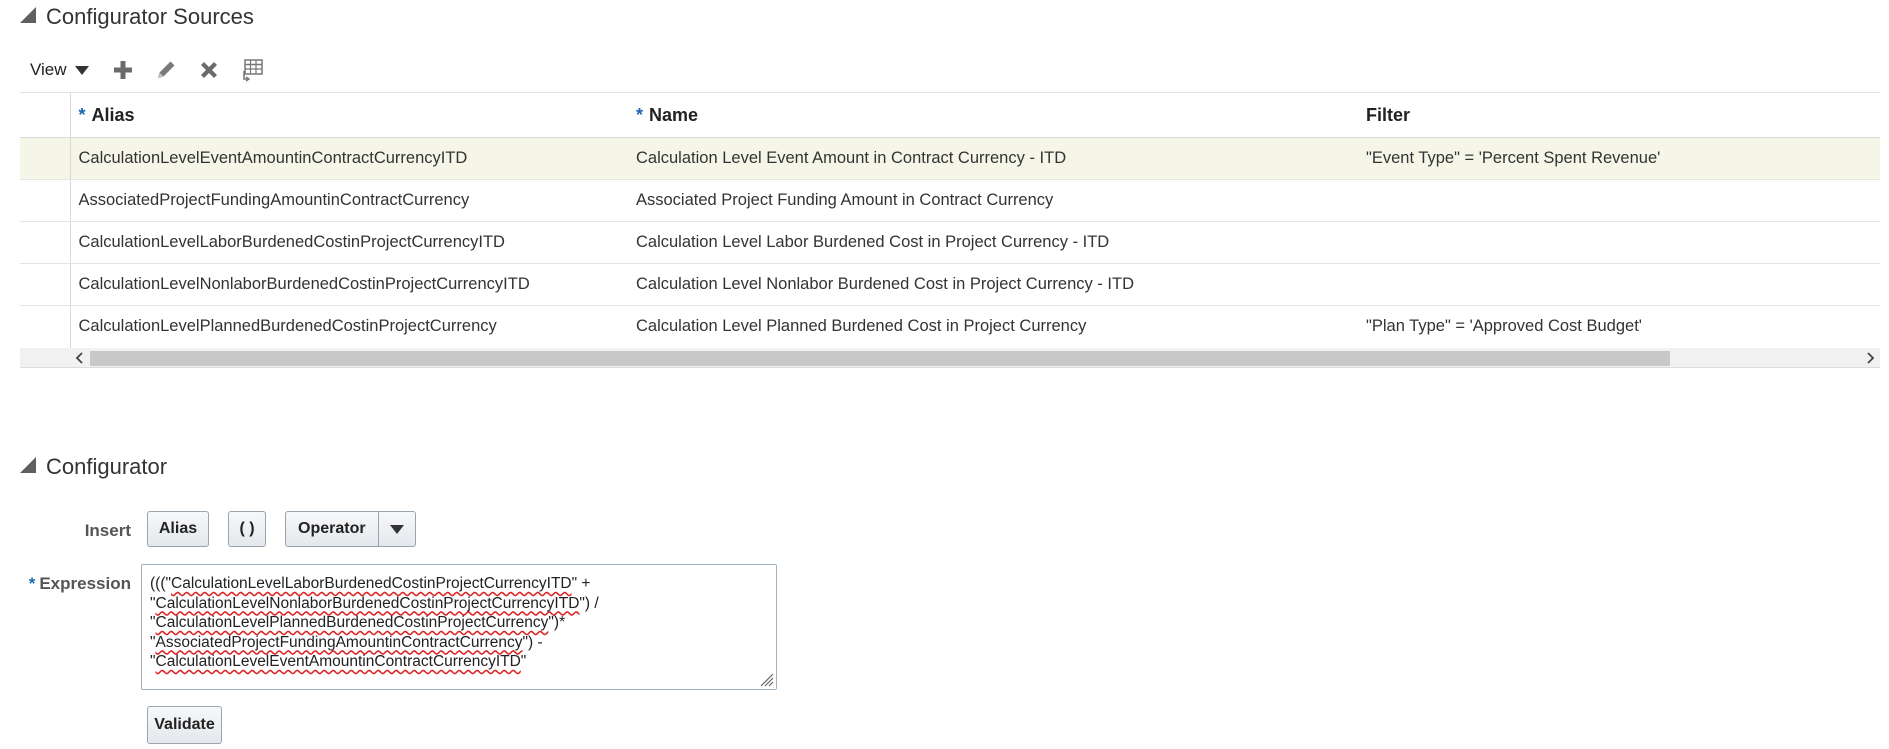 The height and width of the screenshot is (749, 1889). I want to click on parentheses-button: ( ), so click(247, 529).